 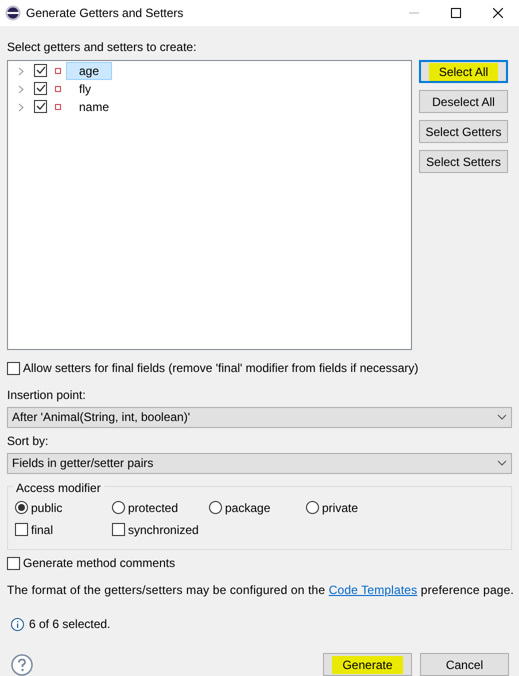 I want to click on checkbox-label: synchronized, so click(x=163, y=530).